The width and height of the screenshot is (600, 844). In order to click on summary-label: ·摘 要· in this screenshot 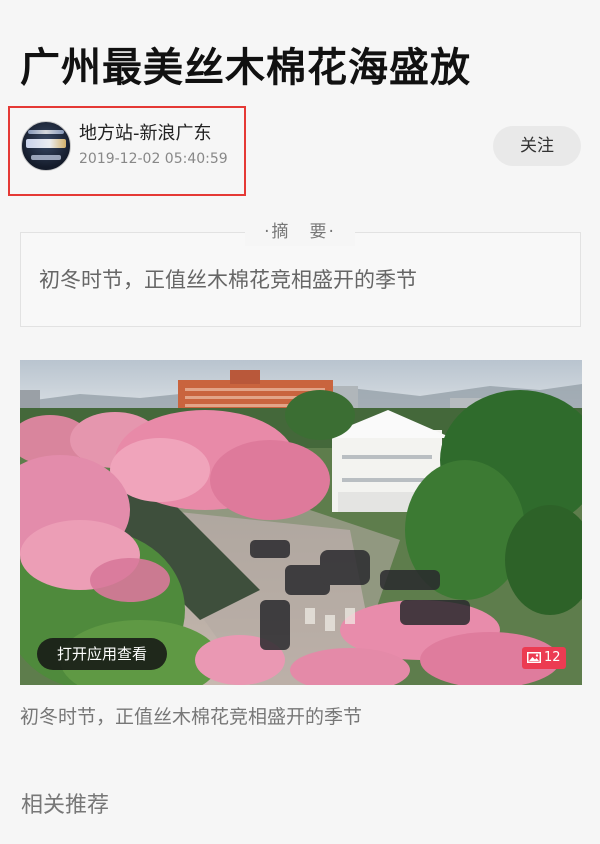, I will do `click(300, 232)`.